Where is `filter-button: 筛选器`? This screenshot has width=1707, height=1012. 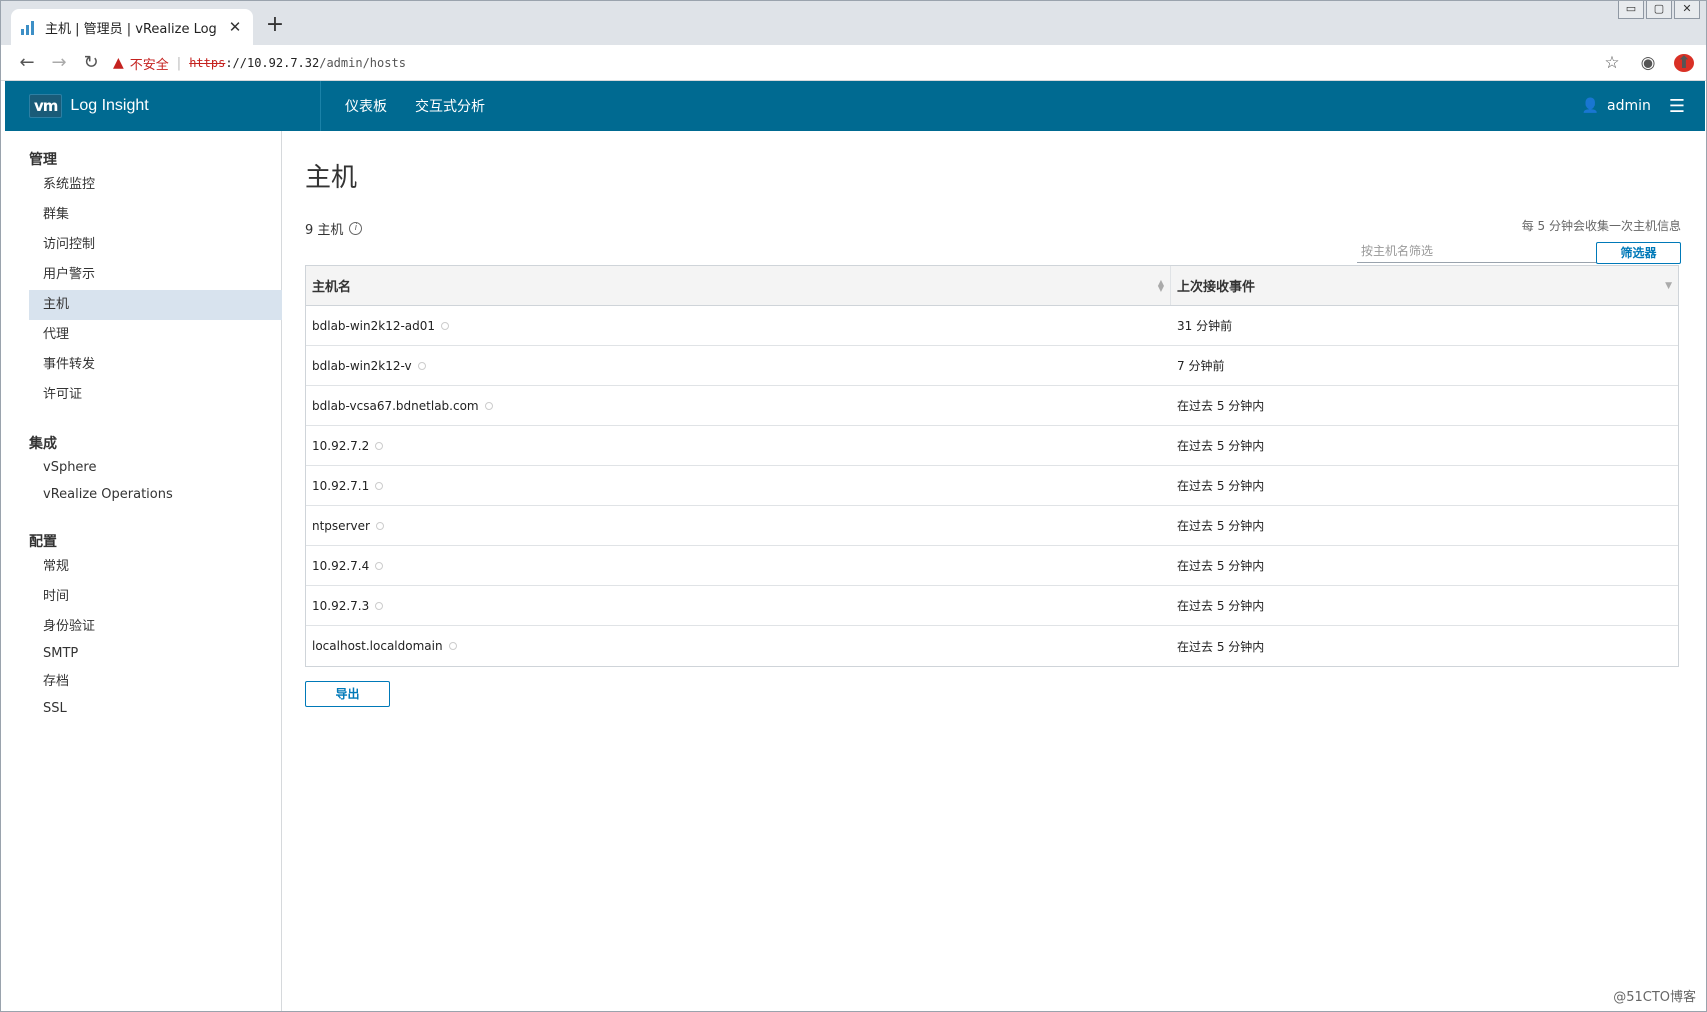
filter-button: 筛选器 is located at coordinates (1638, 253).